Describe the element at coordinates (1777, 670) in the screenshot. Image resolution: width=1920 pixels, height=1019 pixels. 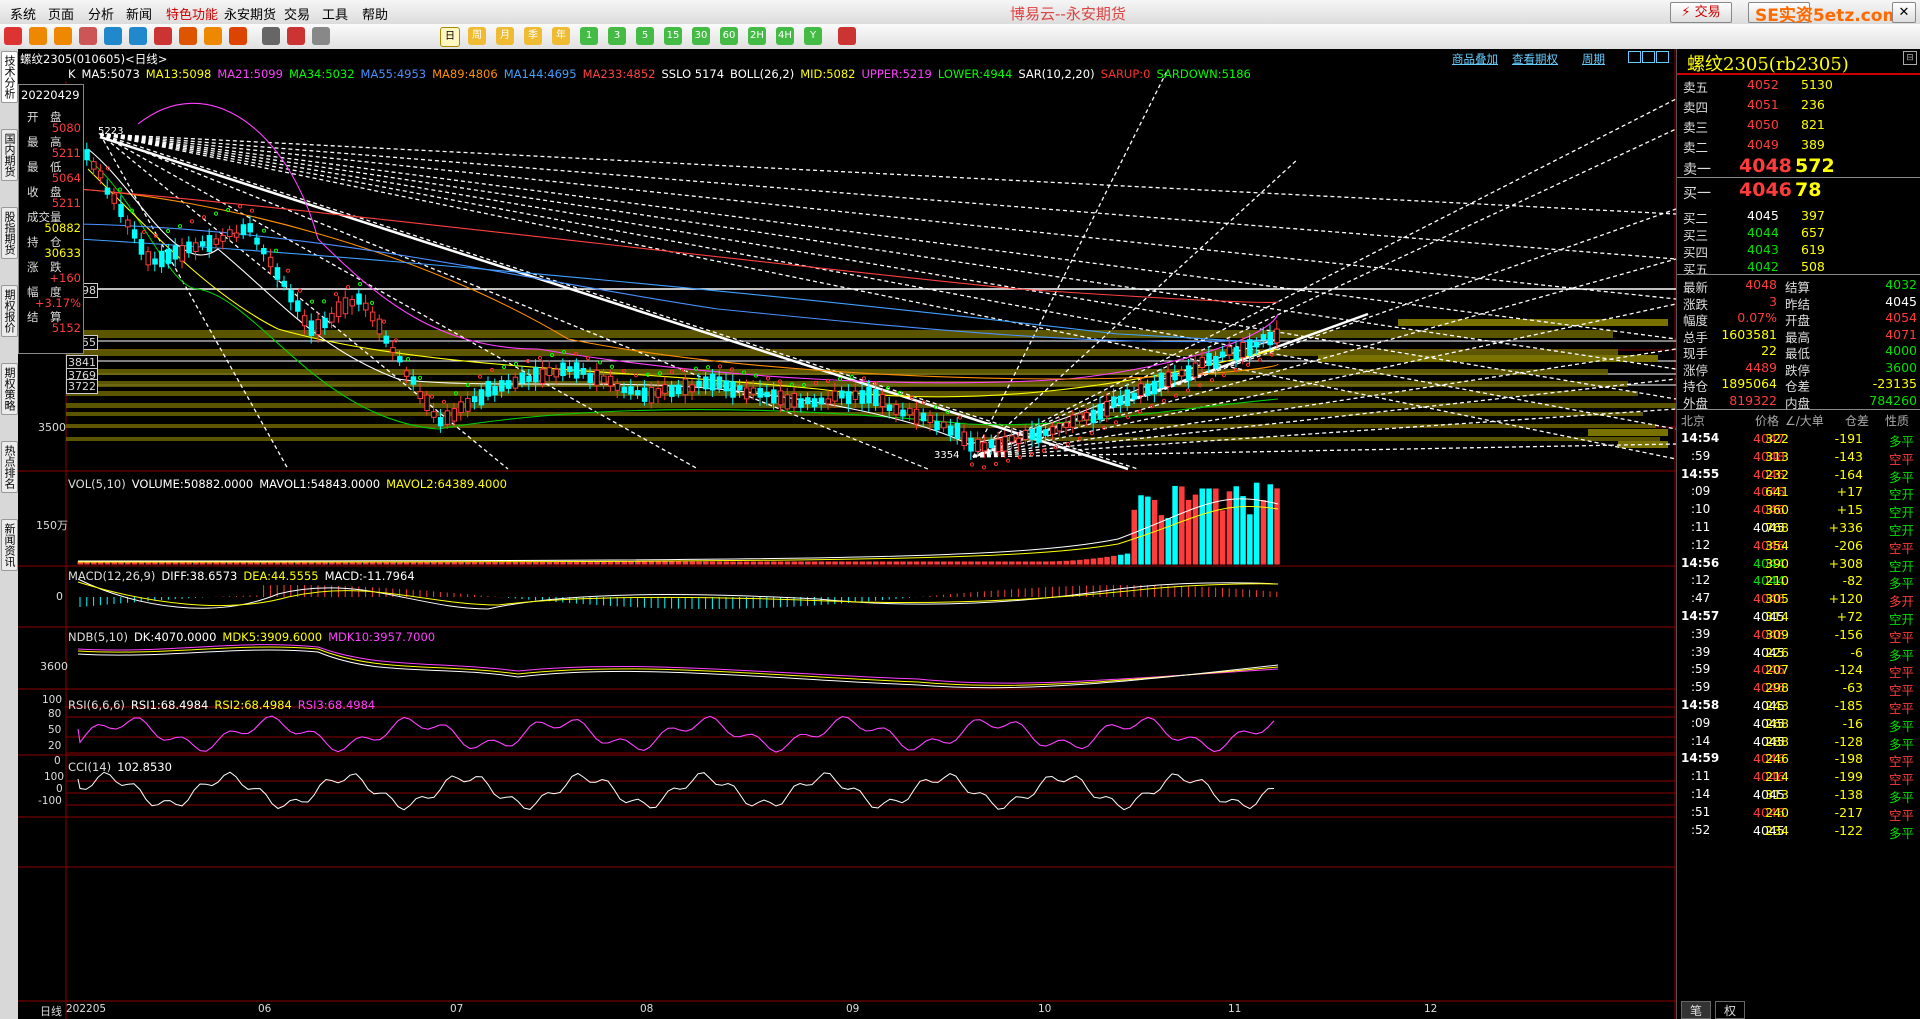
I see `tick-vol-13: 207` at that location.